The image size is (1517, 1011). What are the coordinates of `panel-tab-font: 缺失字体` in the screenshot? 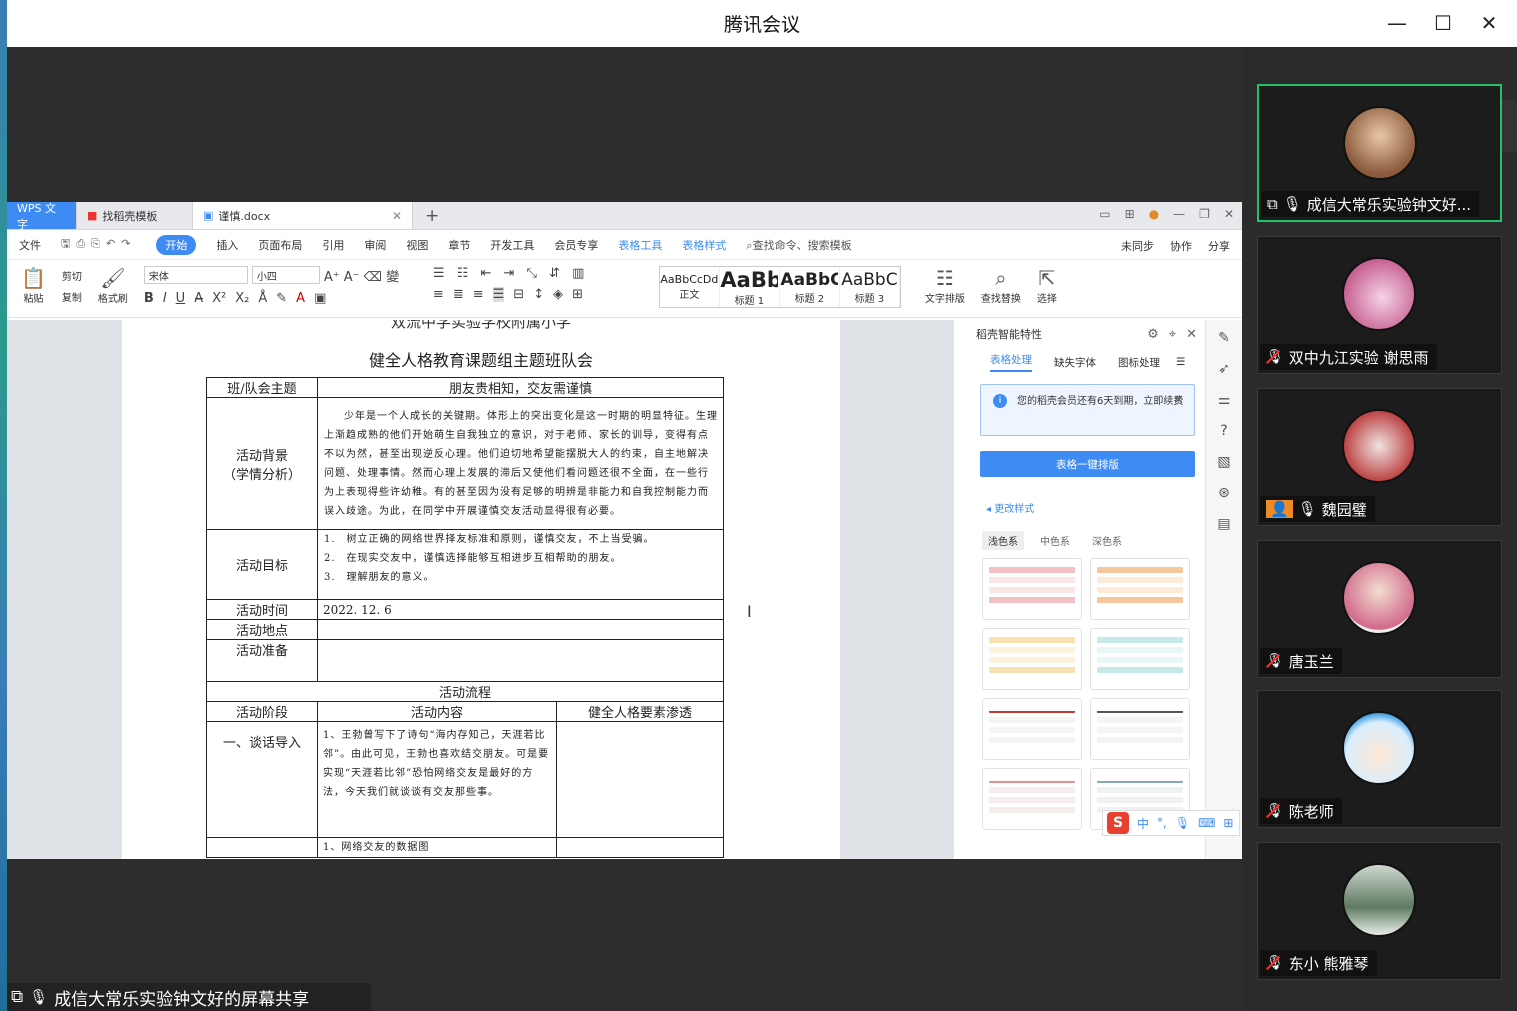 It's located at (1075, 362).